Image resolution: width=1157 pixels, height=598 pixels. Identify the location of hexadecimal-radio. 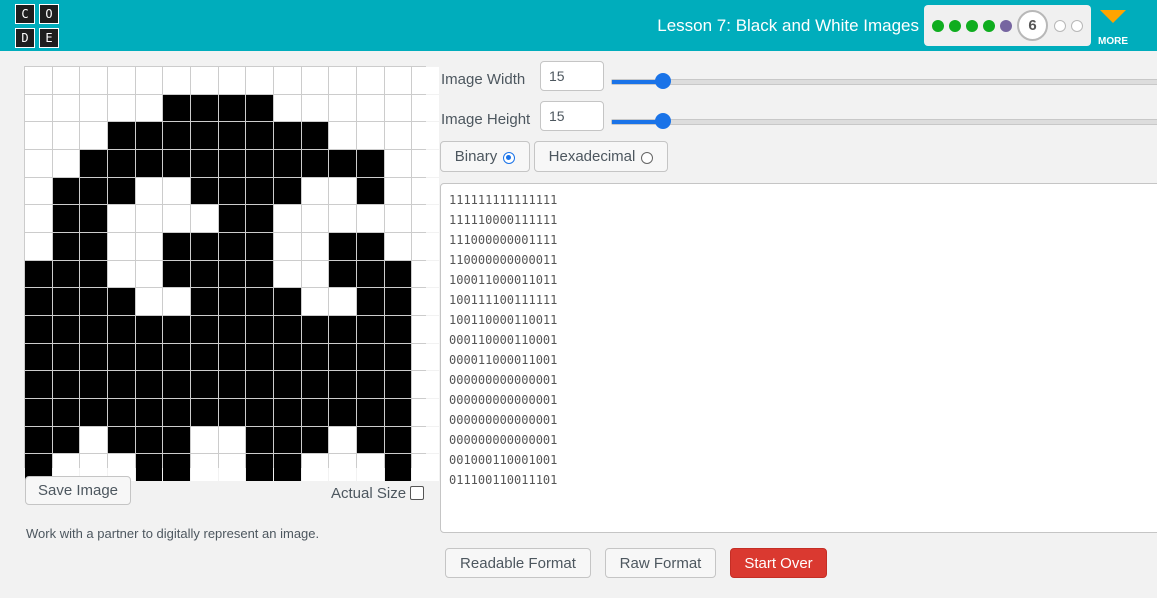
(647, 157).